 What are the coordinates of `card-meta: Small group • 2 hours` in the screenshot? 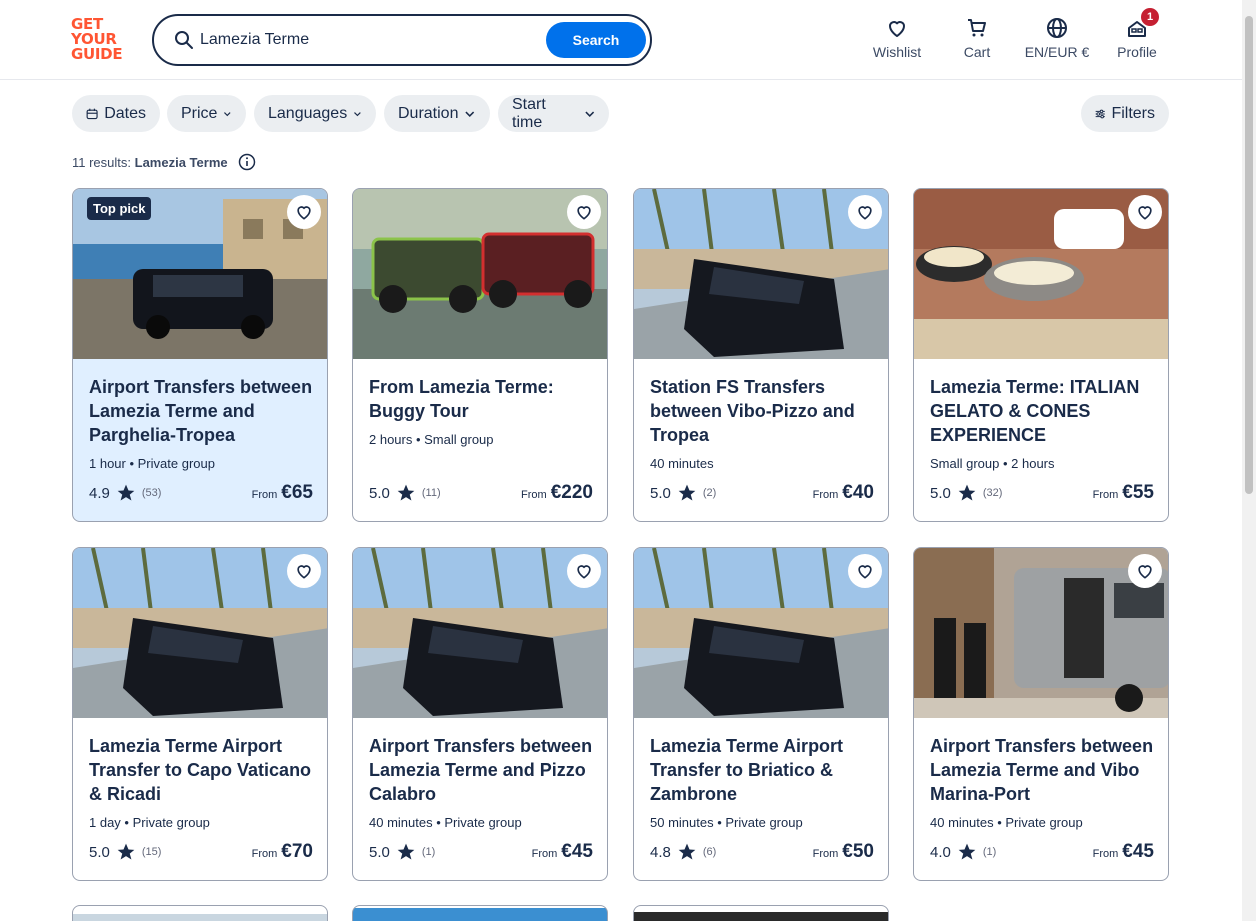 It's located at (992, 463).